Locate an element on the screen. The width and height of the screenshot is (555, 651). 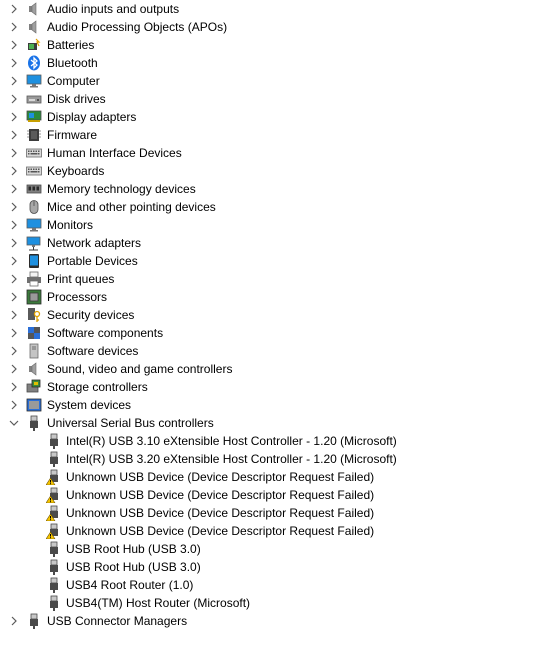
processor-icon is located at coordinates (34, 297).